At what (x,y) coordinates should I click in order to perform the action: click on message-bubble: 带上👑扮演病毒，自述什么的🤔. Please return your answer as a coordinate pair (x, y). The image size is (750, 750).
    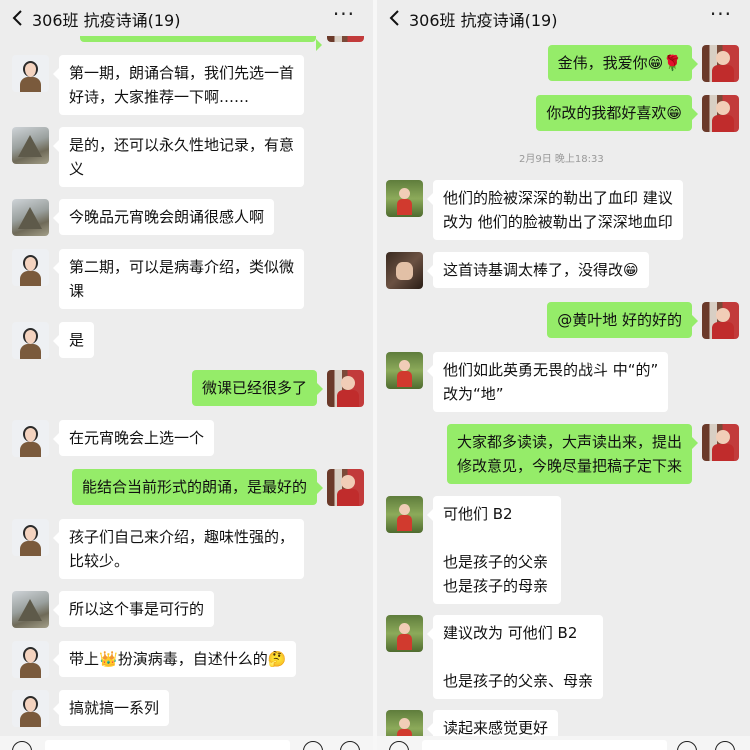
    Looking at the image, I should click on (174, 659).